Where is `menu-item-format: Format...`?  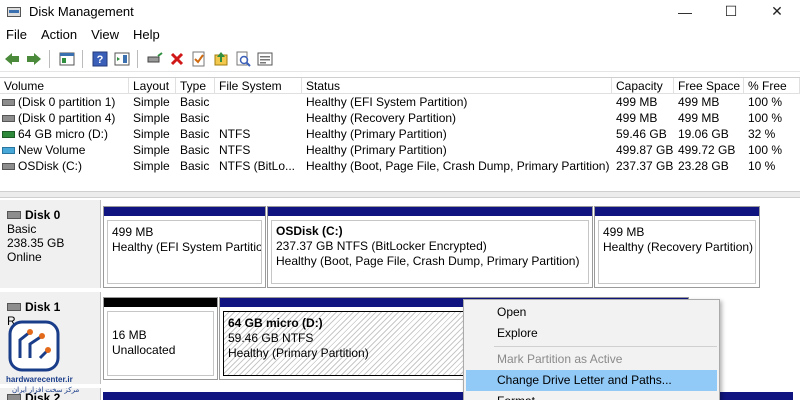 menu-item-format: Format... is located at coordinates (591, 395).